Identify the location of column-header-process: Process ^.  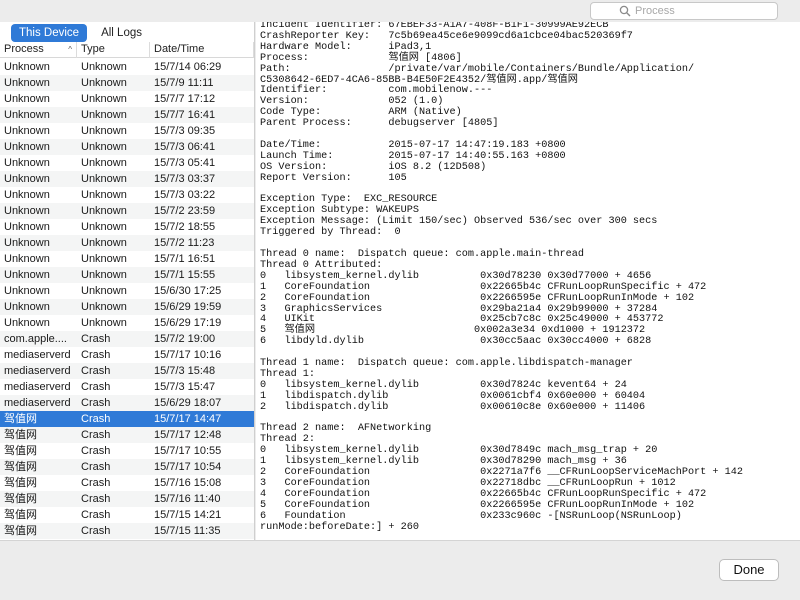
(38, 50).